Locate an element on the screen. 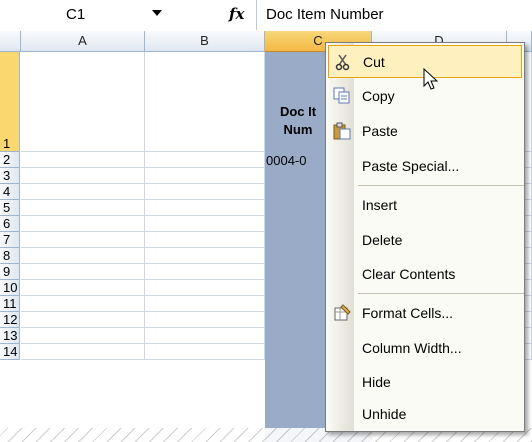 The width and height of the screenshot is (532, 442). chevron-down-icon is located at coordinates (157, 13).